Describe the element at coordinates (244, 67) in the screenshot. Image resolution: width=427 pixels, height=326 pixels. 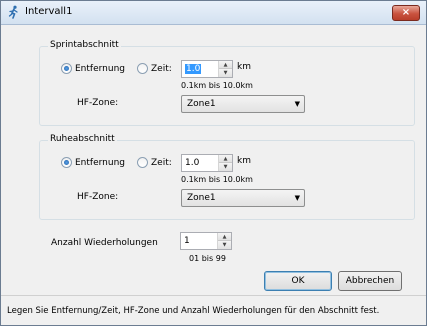
I see `sprint-unit: km` at that location.